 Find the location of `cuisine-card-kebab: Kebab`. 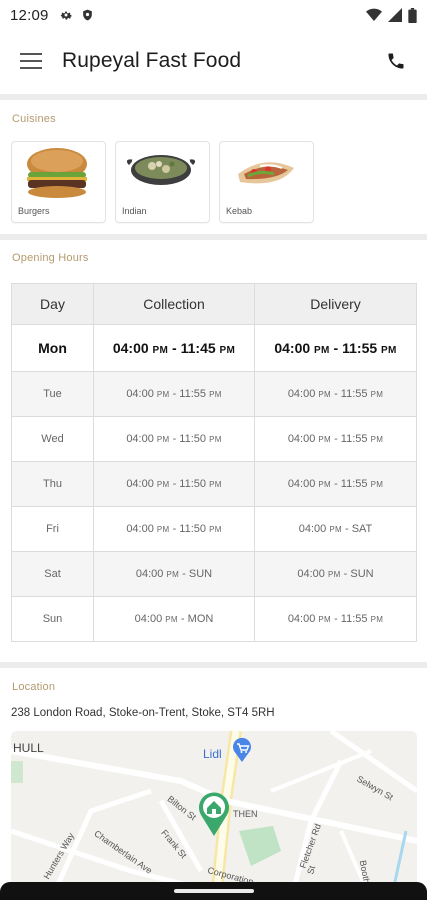

cuisine-card-kebab: Kebab is located at coordinates (266, 182).